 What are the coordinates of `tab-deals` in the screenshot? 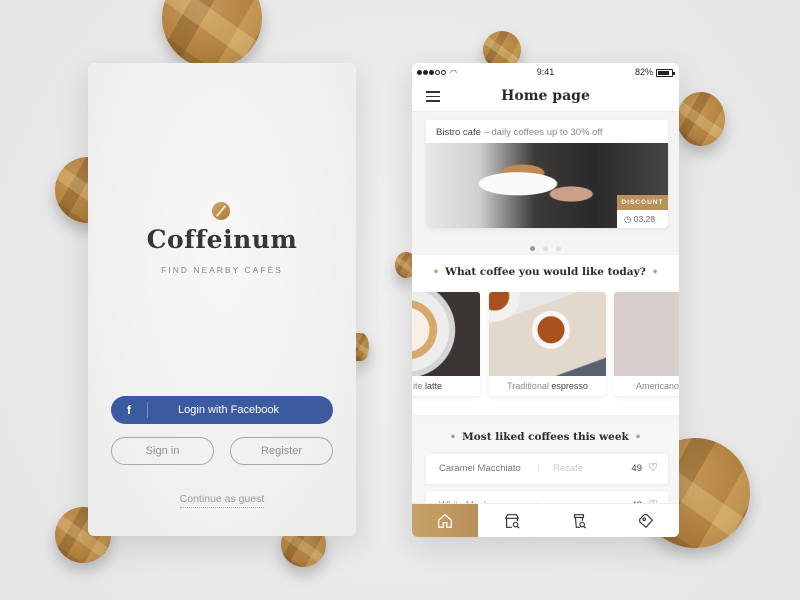 It's located at (645, 520).